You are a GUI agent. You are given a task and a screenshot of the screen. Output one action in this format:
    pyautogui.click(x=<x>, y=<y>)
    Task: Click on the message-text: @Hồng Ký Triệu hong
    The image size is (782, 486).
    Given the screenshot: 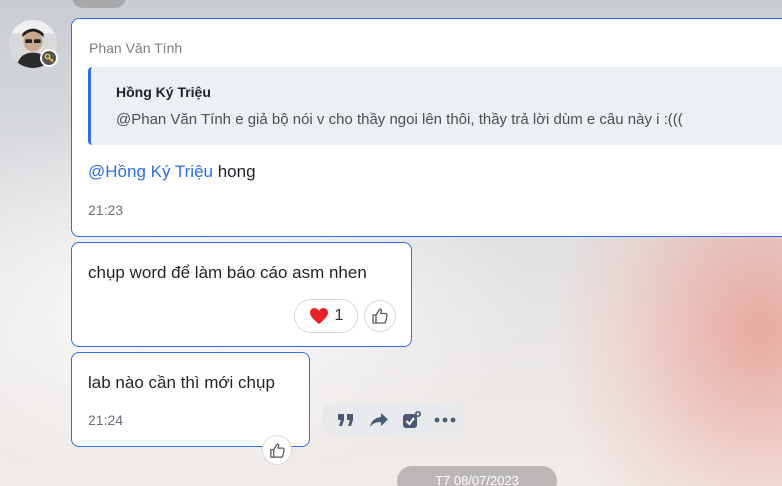 What is the action you would take?
    pyautogui.click(x=172, y=172)
    